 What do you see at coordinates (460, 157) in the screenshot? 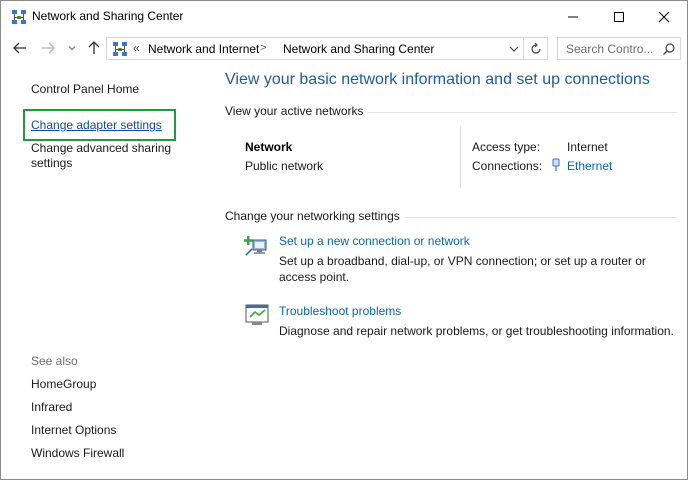
I see `vertical-divider` at bounding box center [460, 157].